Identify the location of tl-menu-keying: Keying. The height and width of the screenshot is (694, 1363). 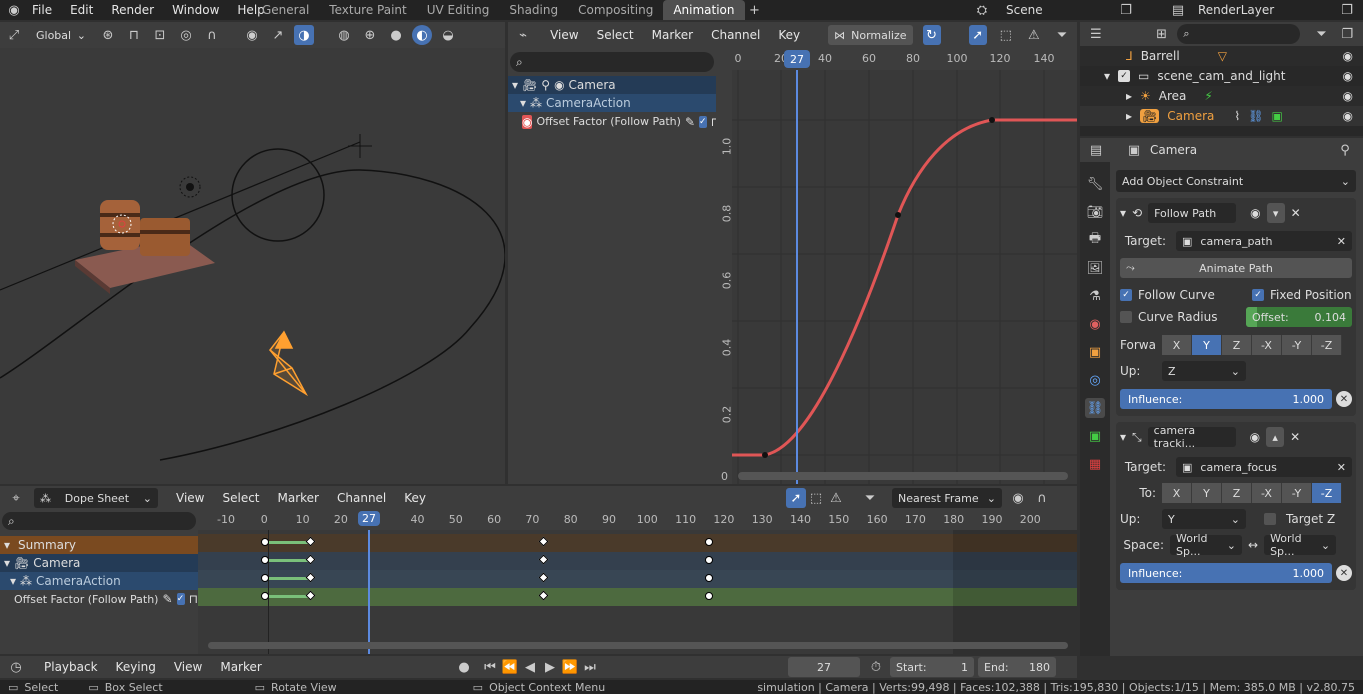
(136, 667).